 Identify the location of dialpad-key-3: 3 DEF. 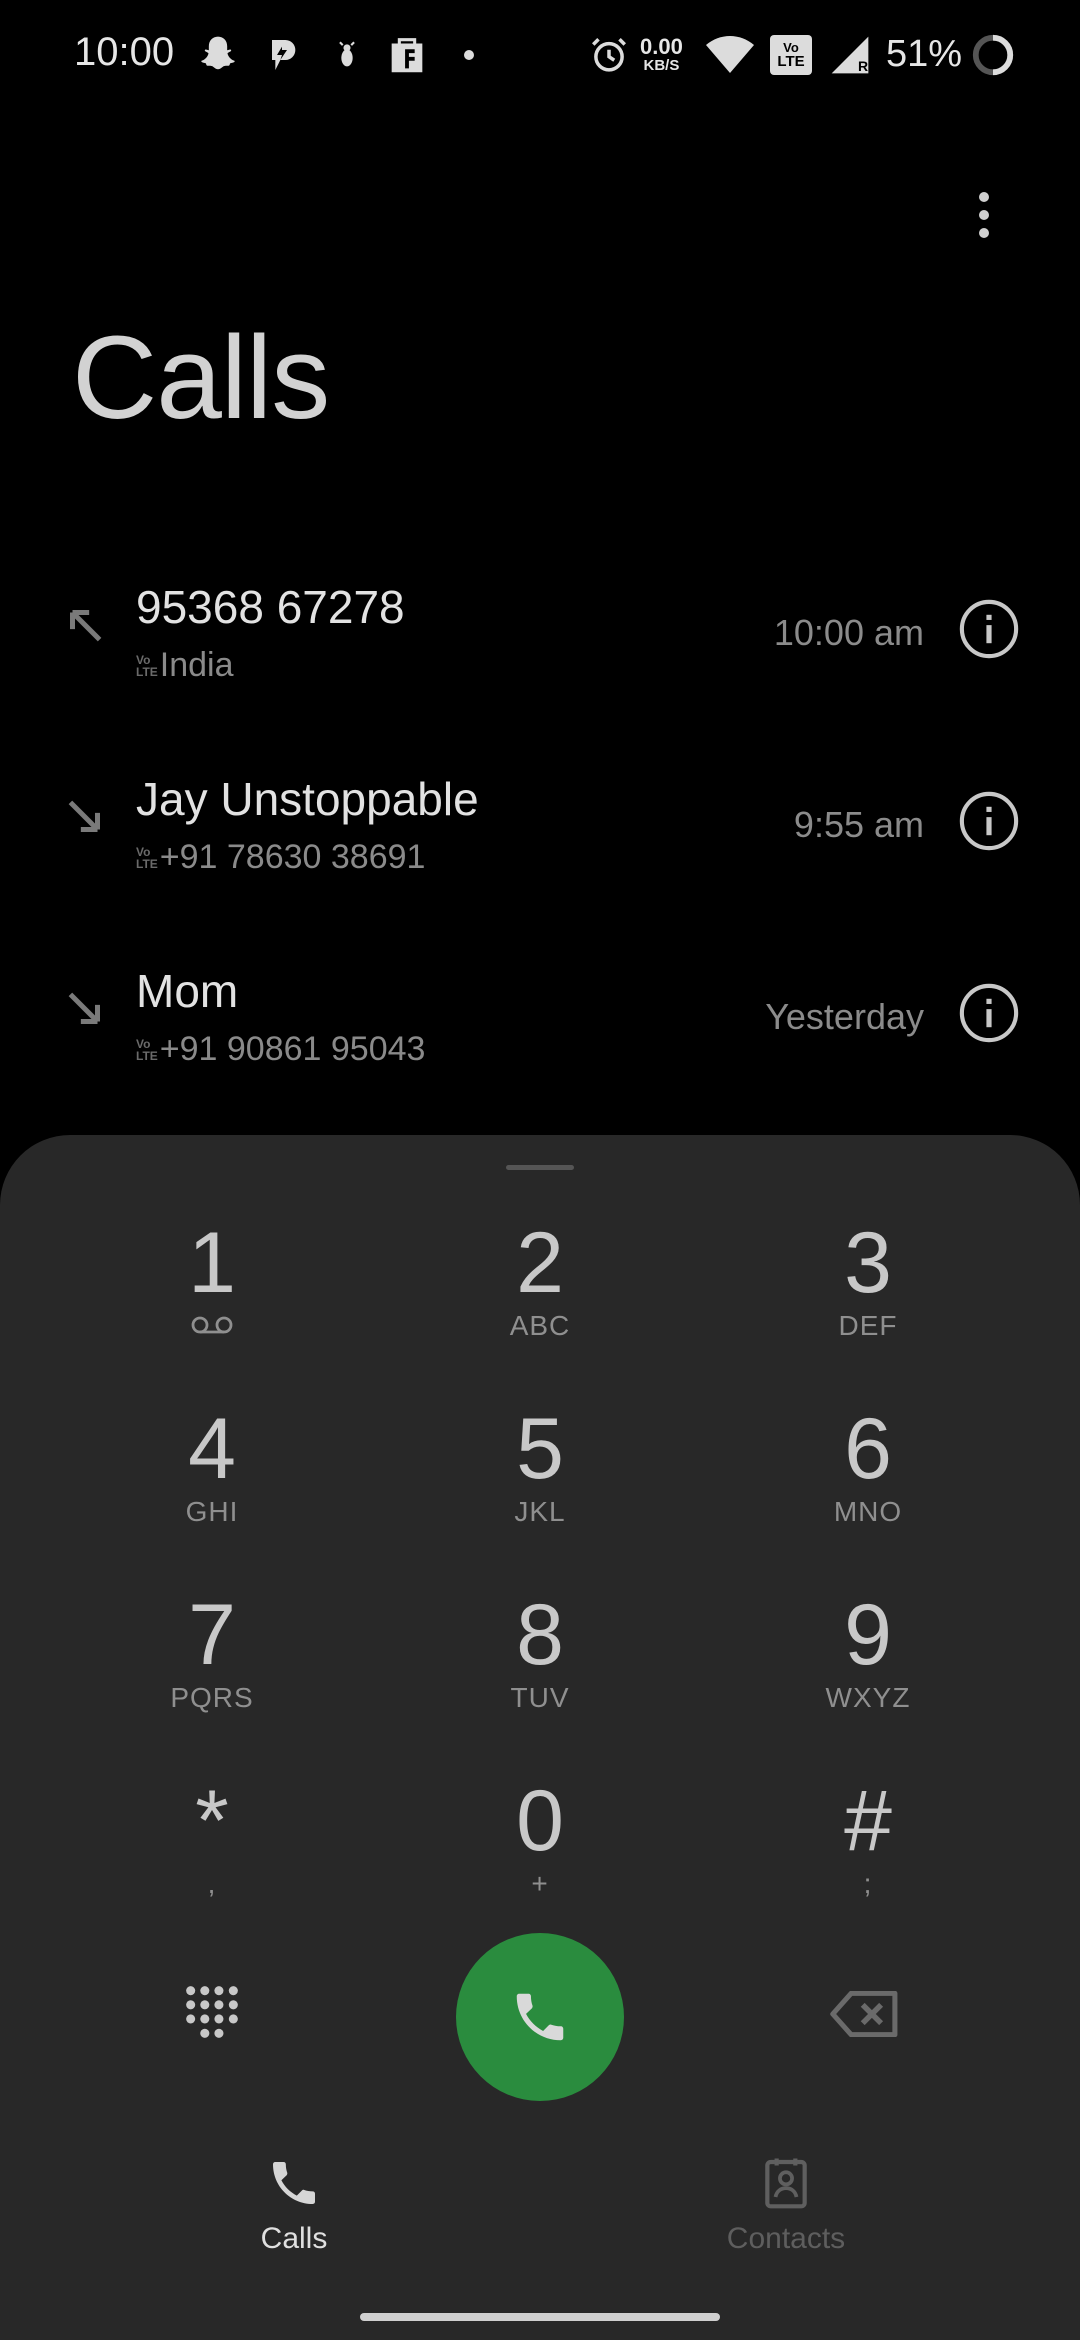
(868, 1295).